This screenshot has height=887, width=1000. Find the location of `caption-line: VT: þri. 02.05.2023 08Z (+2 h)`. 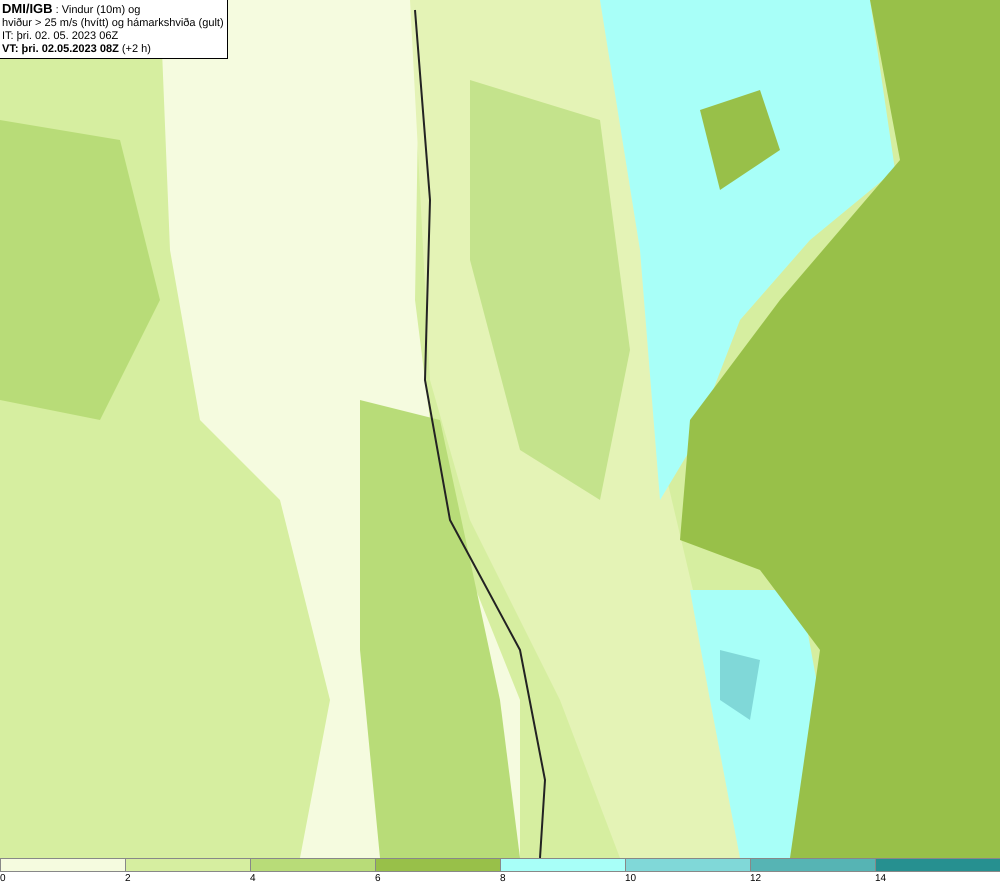

caption-line: VT: þri. 02.05.2023 08Z (+2 h) is located at coordinates (77, 49).